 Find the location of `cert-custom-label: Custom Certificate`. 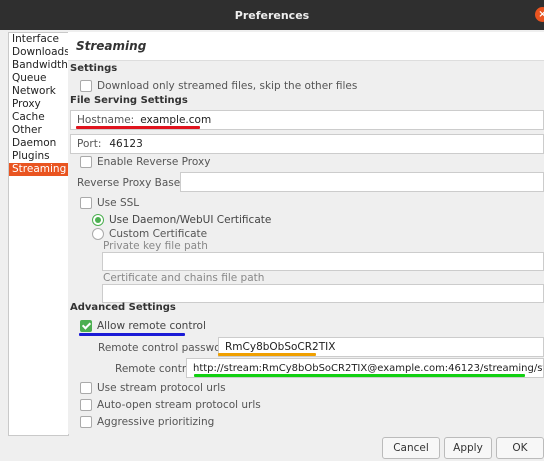

cert-custom-label: Custom Certificate is located at coordinates (158, 234).